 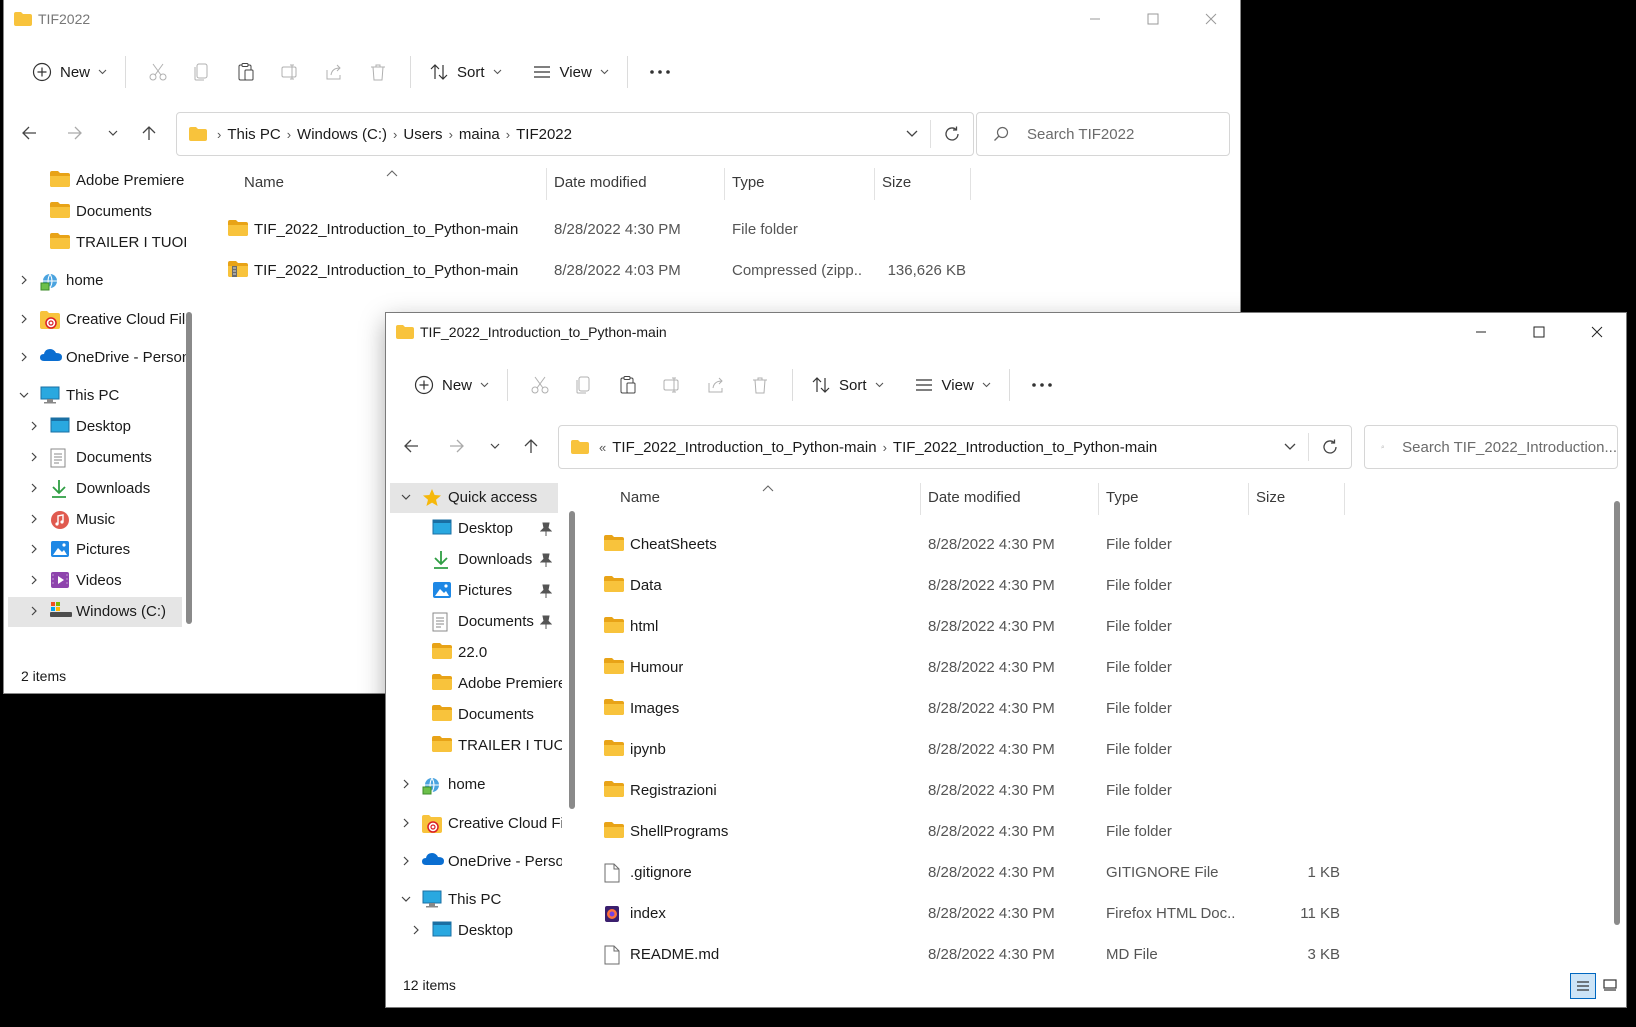 What do you see at coordinates (1089, 954) in the screenshot?
I see `table-row: README.md 8/28/2022 4:30 PM MD File 3 KB` at bounding box center [1089, 954].